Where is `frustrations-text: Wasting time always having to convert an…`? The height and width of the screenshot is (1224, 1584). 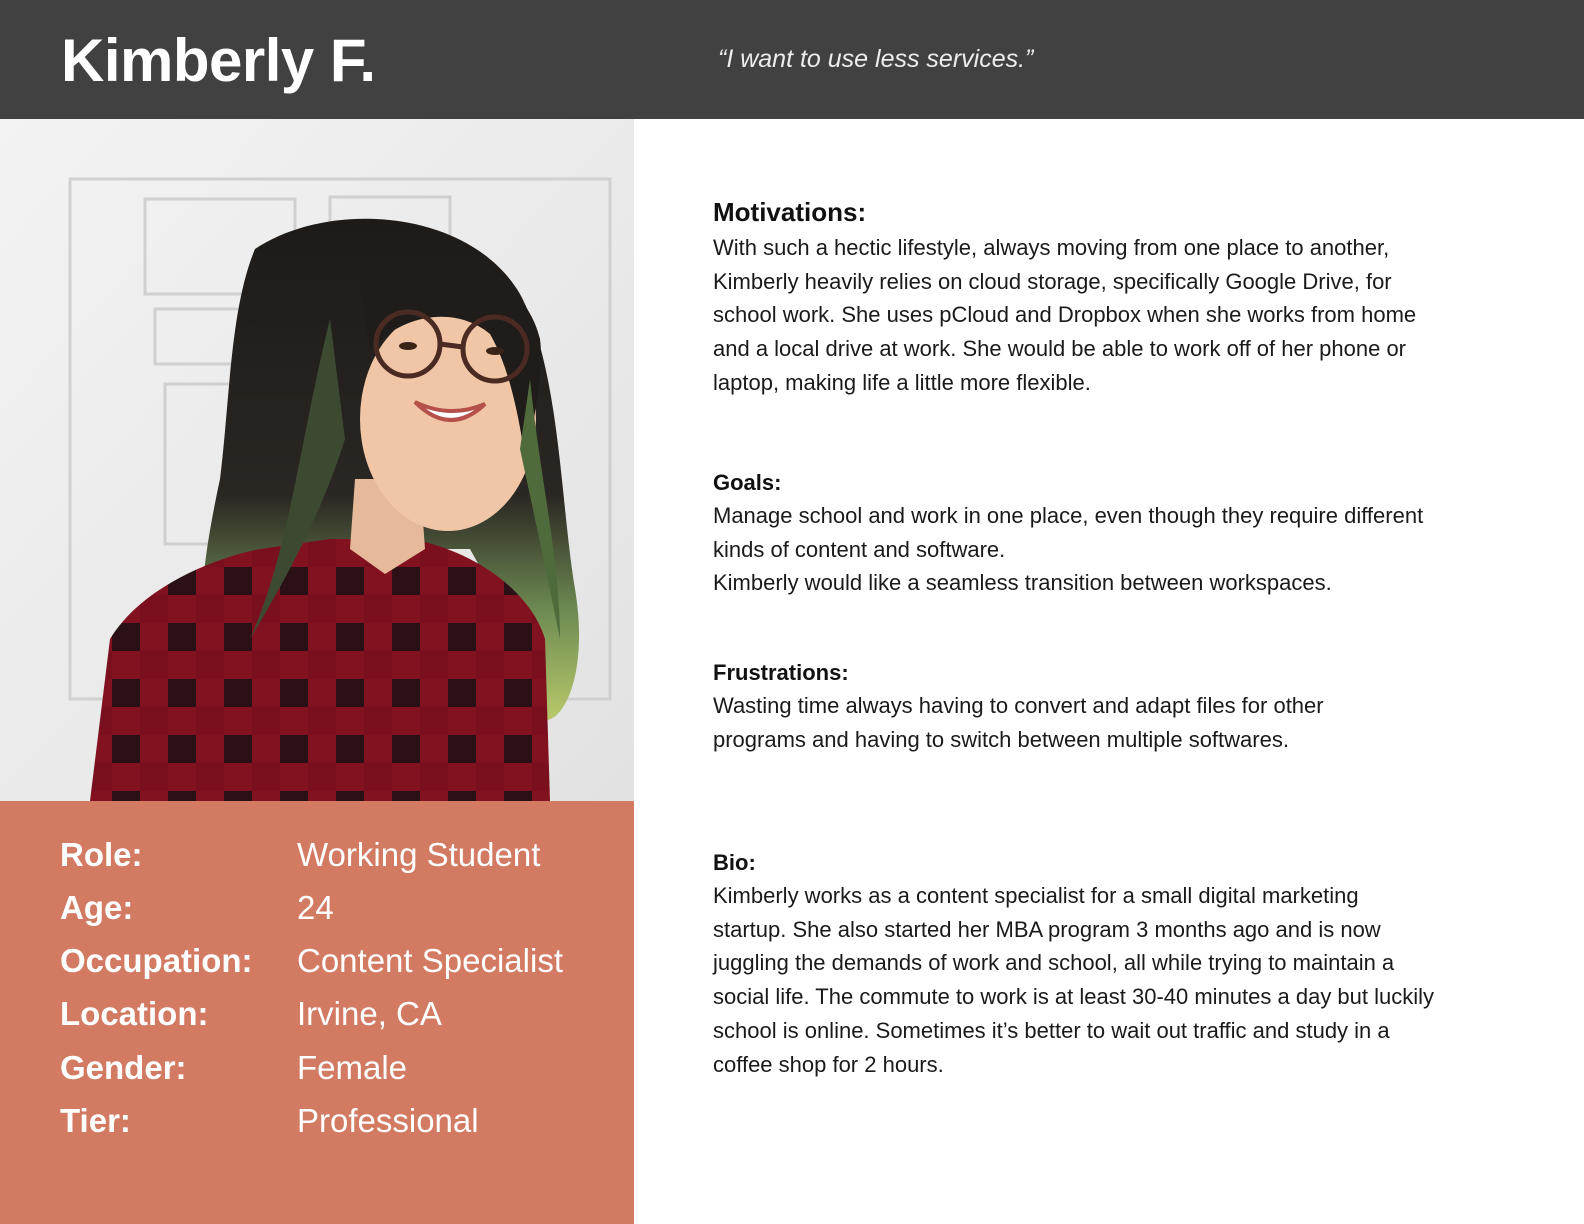 frustrations-text: Wasting time always having to convert an… is located at coordinates (1113, 722).